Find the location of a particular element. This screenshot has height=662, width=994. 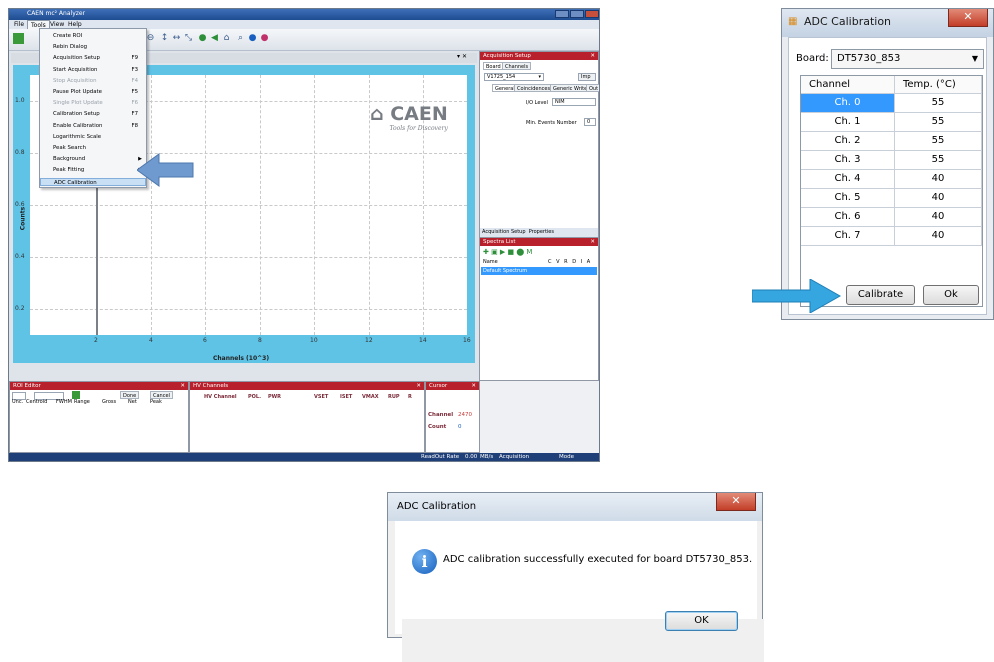

cancel-button: Cancel is located at coordinates (161, 395).